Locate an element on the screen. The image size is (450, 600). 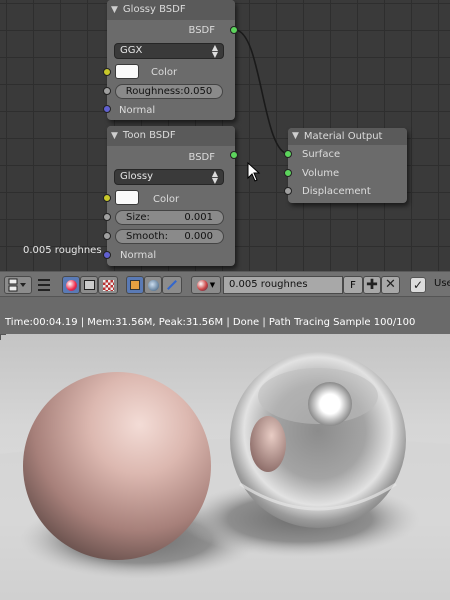
close-icon: ✕ is located at coordinates (390, 284).